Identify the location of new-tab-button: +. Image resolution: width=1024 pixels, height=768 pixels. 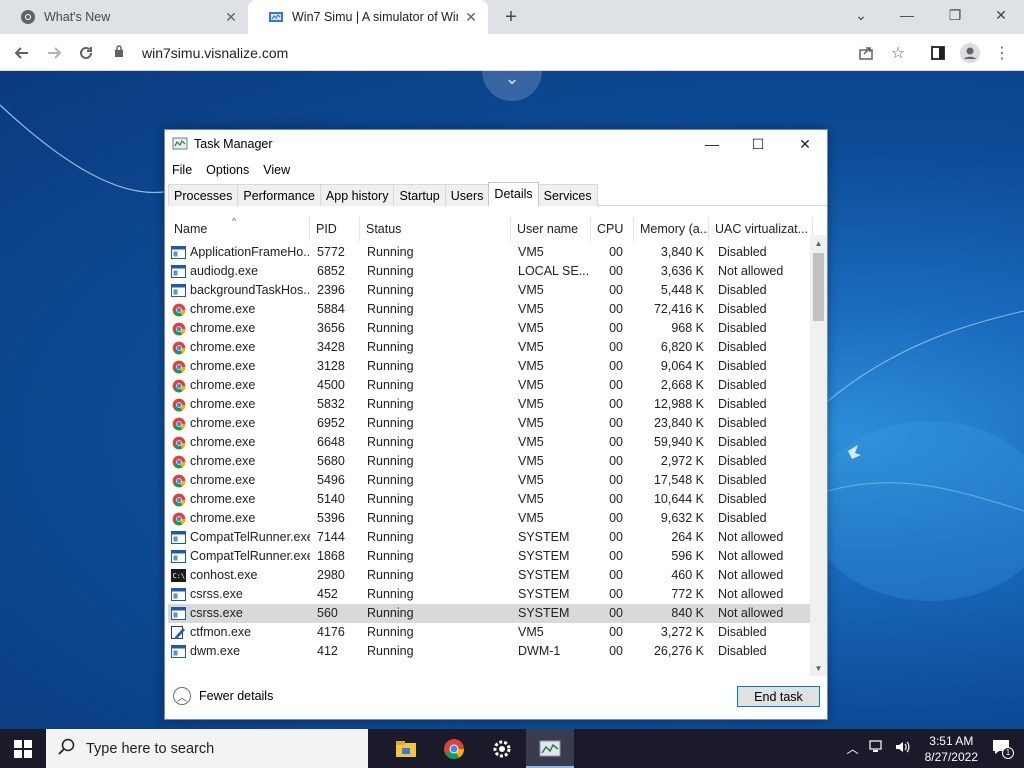
(511, 17).